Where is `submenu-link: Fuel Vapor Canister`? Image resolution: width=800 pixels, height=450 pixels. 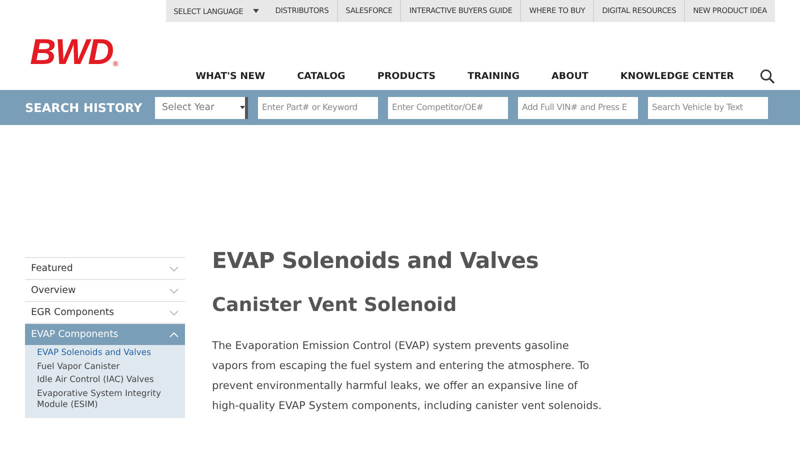 submenu-link: Fuel Vapor Canister is located at coordinates (105, 367).